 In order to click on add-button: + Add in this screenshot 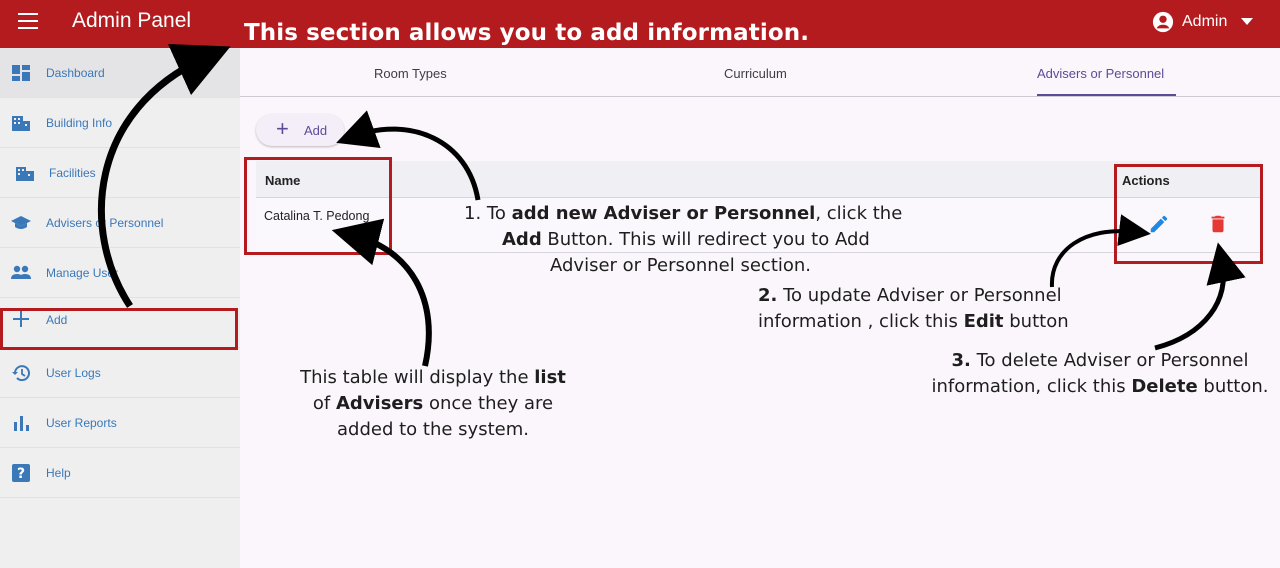, I will do `click(300, 130)`.